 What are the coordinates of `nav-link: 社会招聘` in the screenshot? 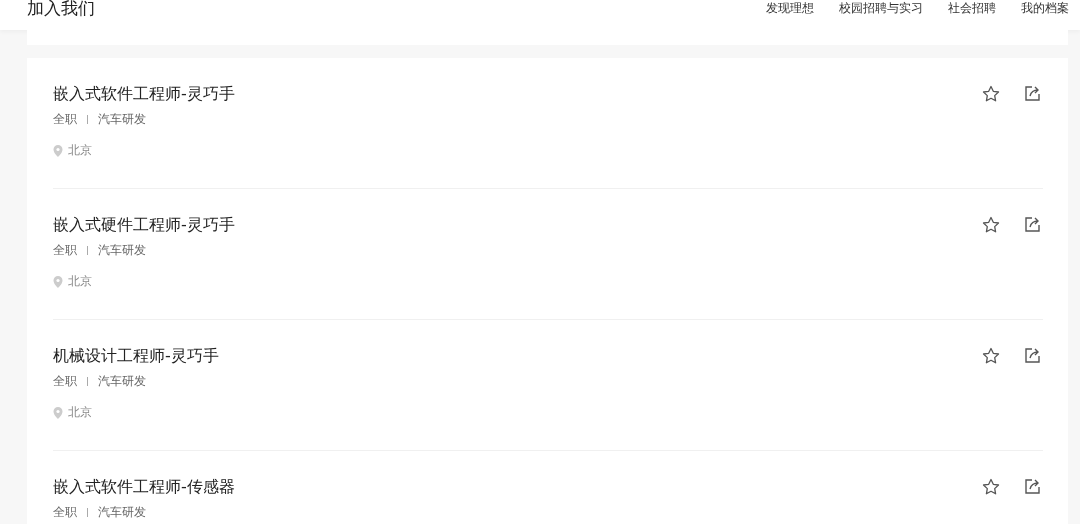 It's located at (972, 15).